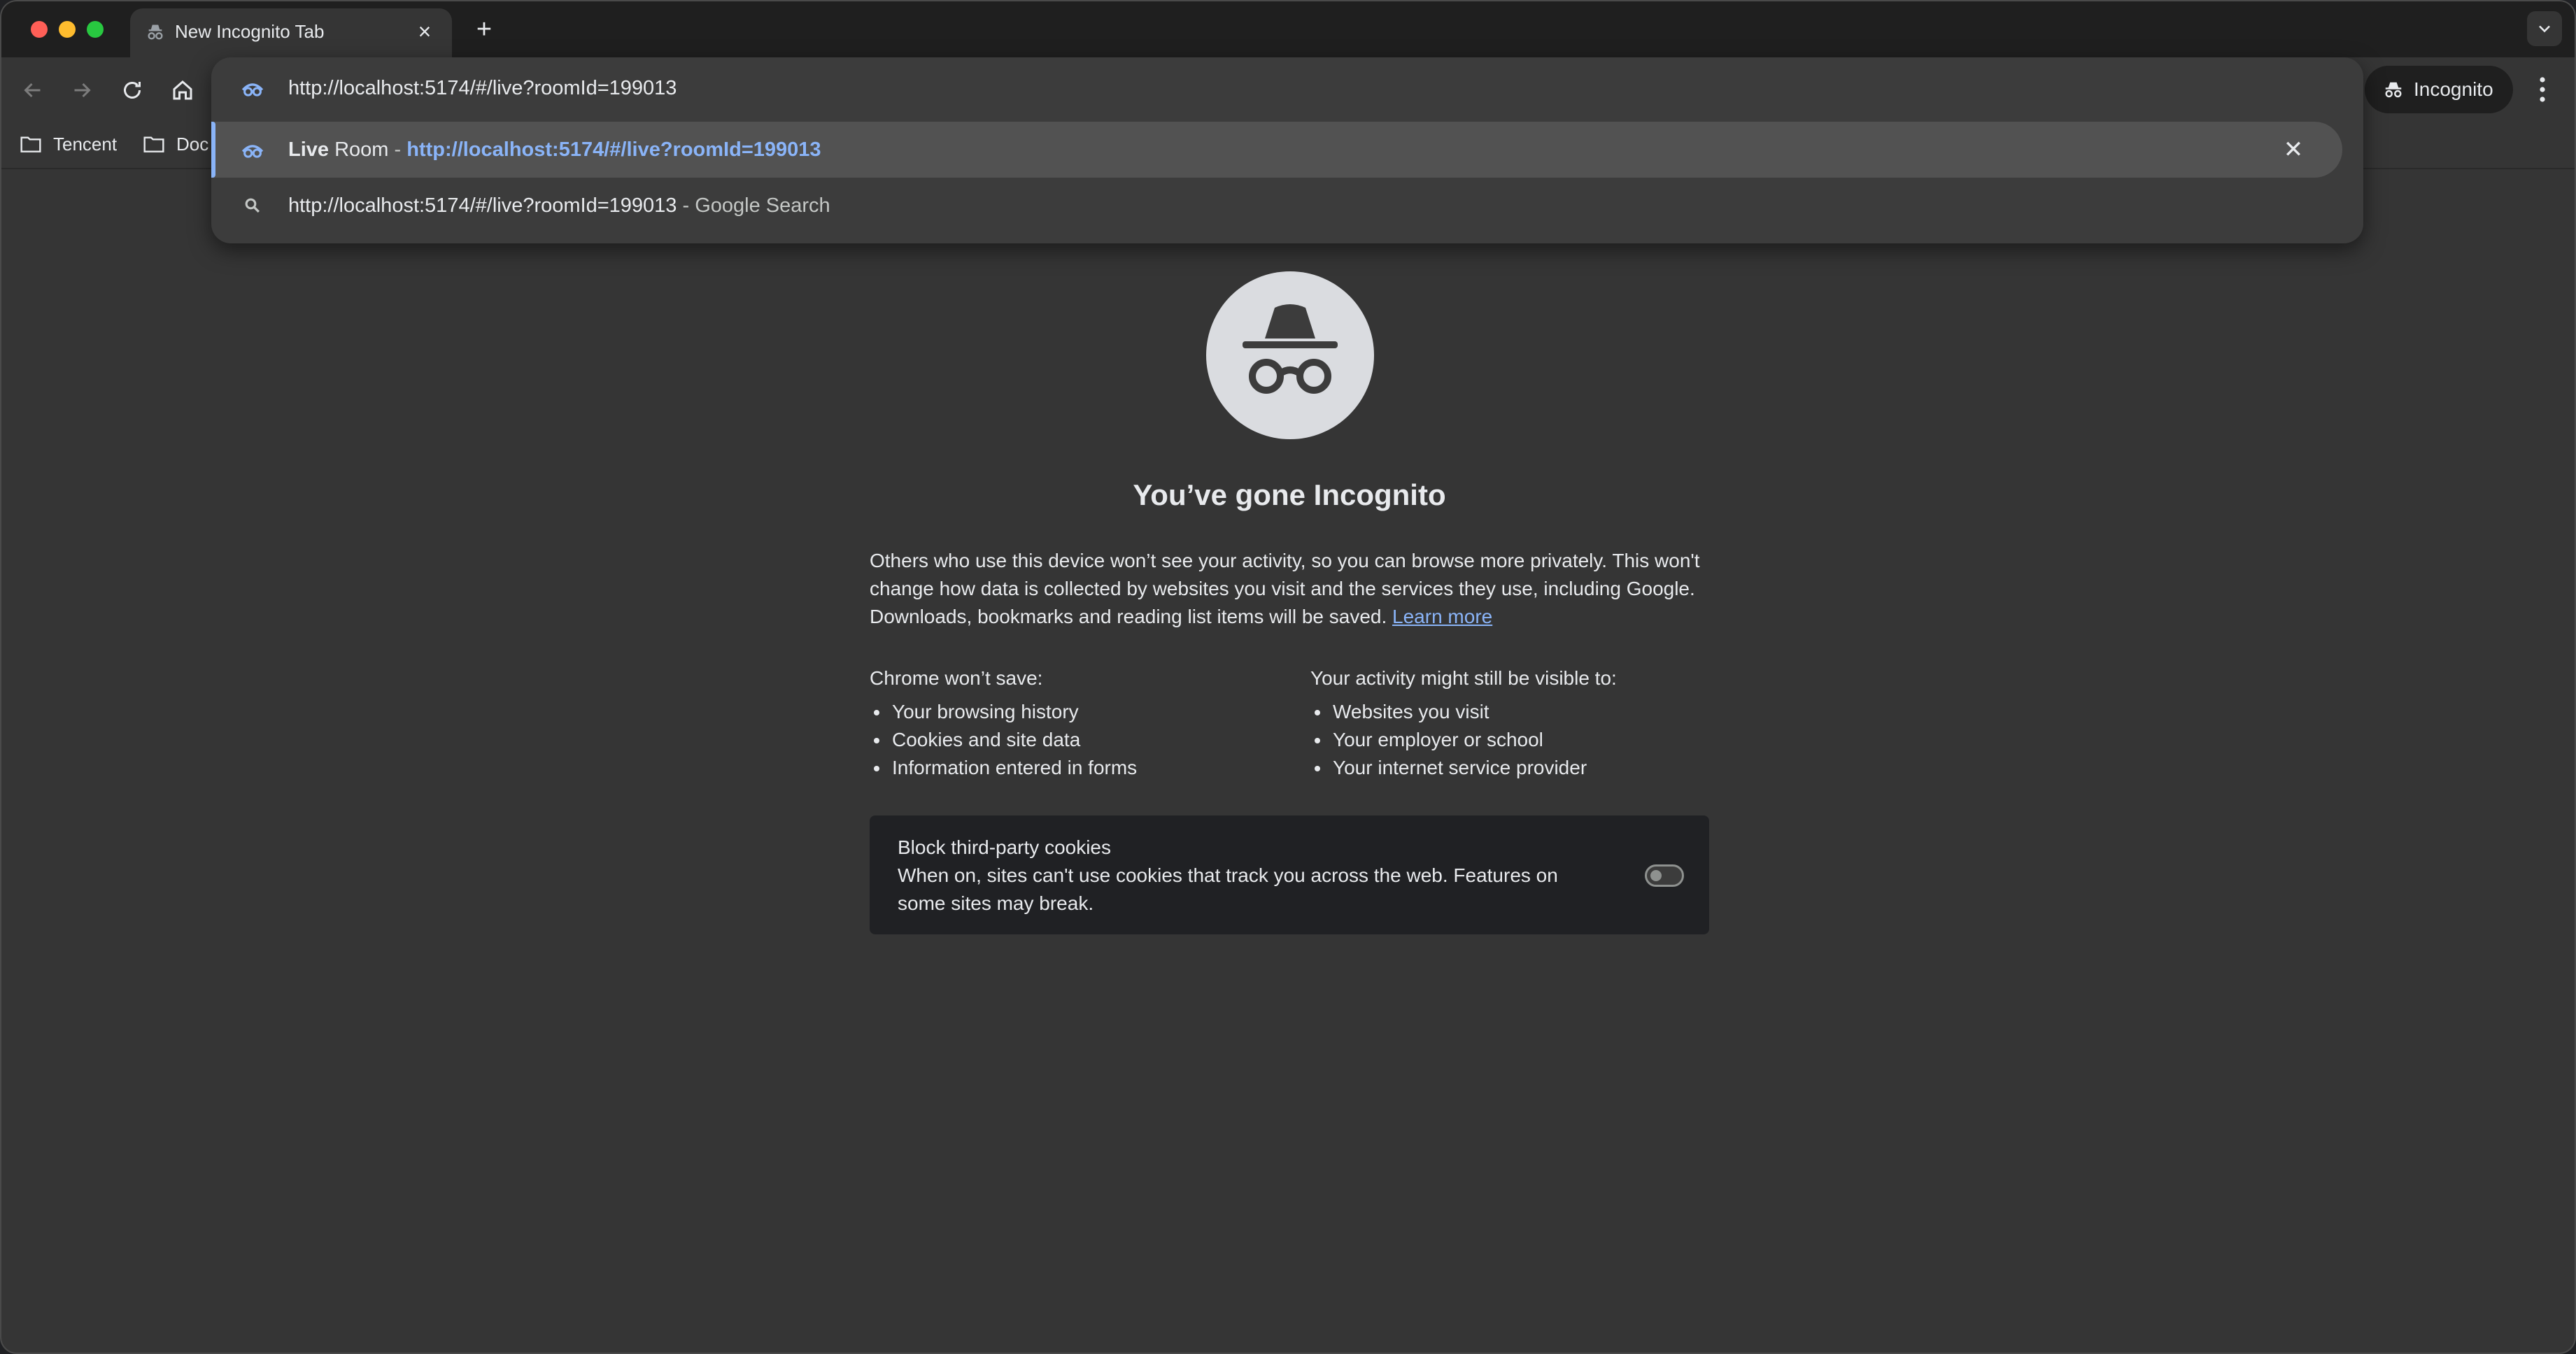 This screenshot has width=2576, height=1354. What do you see at coordinates (813, 88) in the screenshot?
I see `address-bar-input` at bounding box center [813, 88].